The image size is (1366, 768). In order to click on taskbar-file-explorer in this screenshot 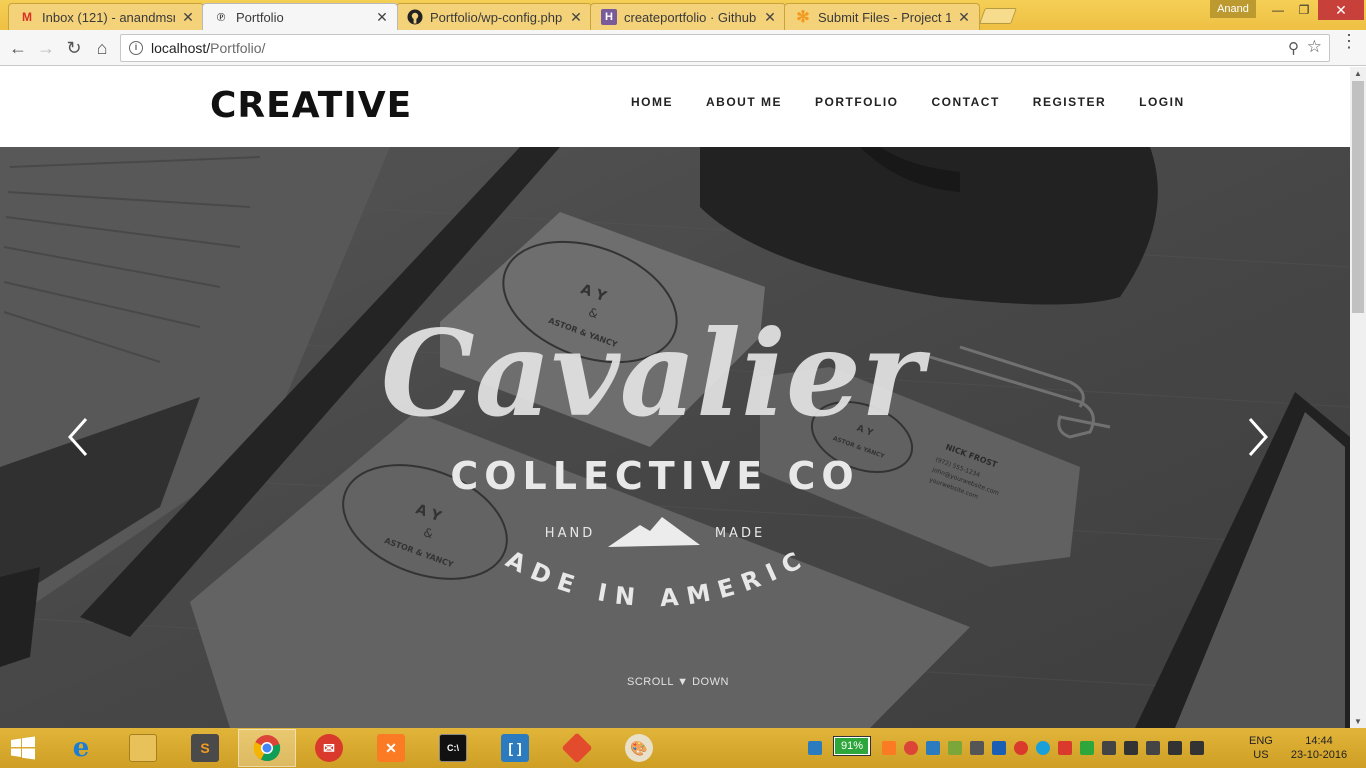, I will do `click(143, 748)`.